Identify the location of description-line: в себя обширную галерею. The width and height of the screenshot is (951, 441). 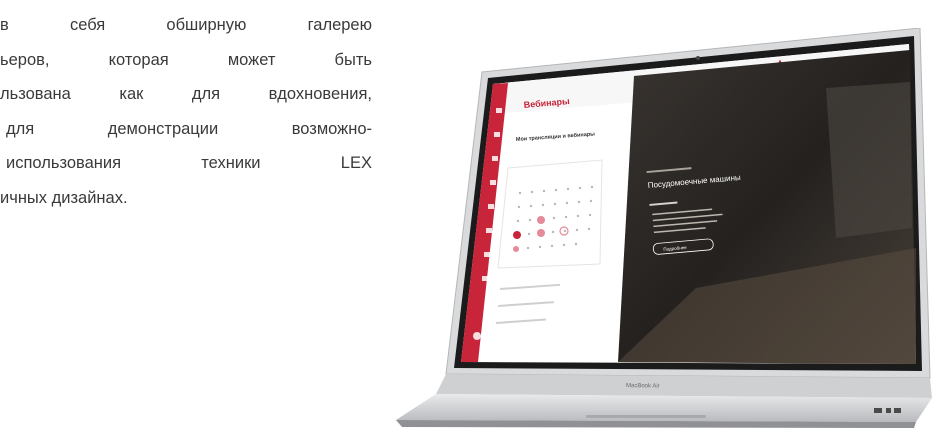
(186, 25).